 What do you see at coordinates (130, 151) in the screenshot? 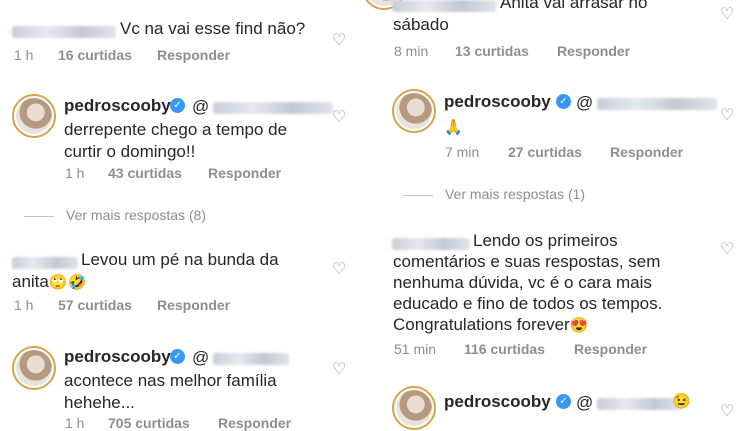
I see `reply-text-line2: curtir o domingo!!` at bounding box center [130, 151].